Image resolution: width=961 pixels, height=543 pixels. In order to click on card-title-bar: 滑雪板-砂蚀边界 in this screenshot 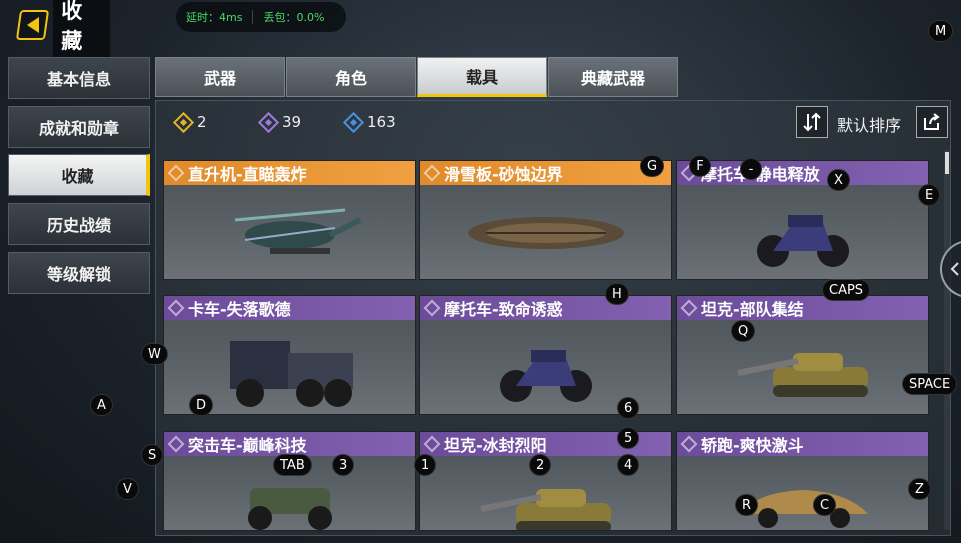, I will do `click(545, 173)`.